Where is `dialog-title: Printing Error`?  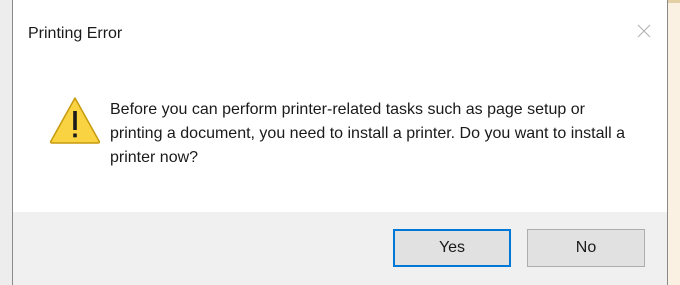
dialog-title: Printing Error is located at coordinates (75, 33).